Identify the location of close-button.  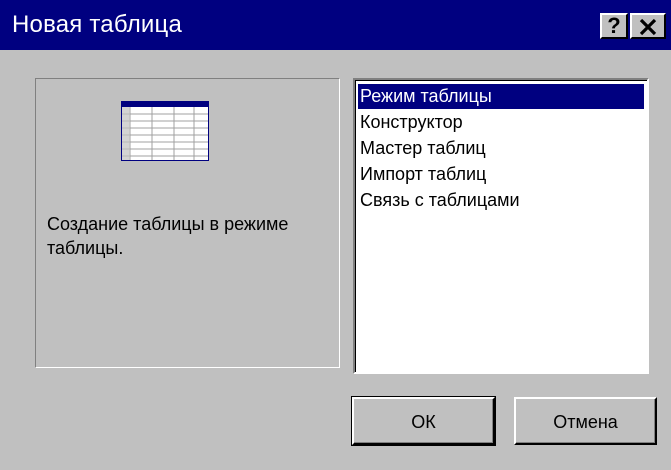
(648, 26).